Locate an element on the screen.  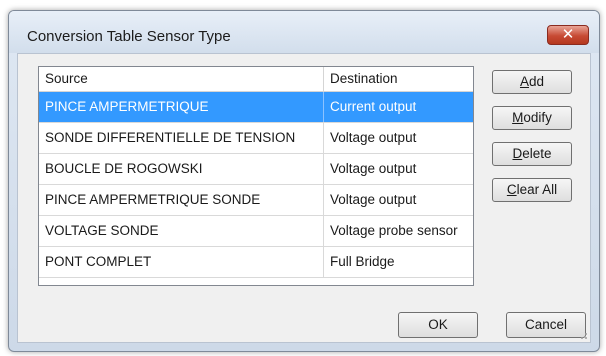
add-mnemonic: A is located at coordinates (524, 81).